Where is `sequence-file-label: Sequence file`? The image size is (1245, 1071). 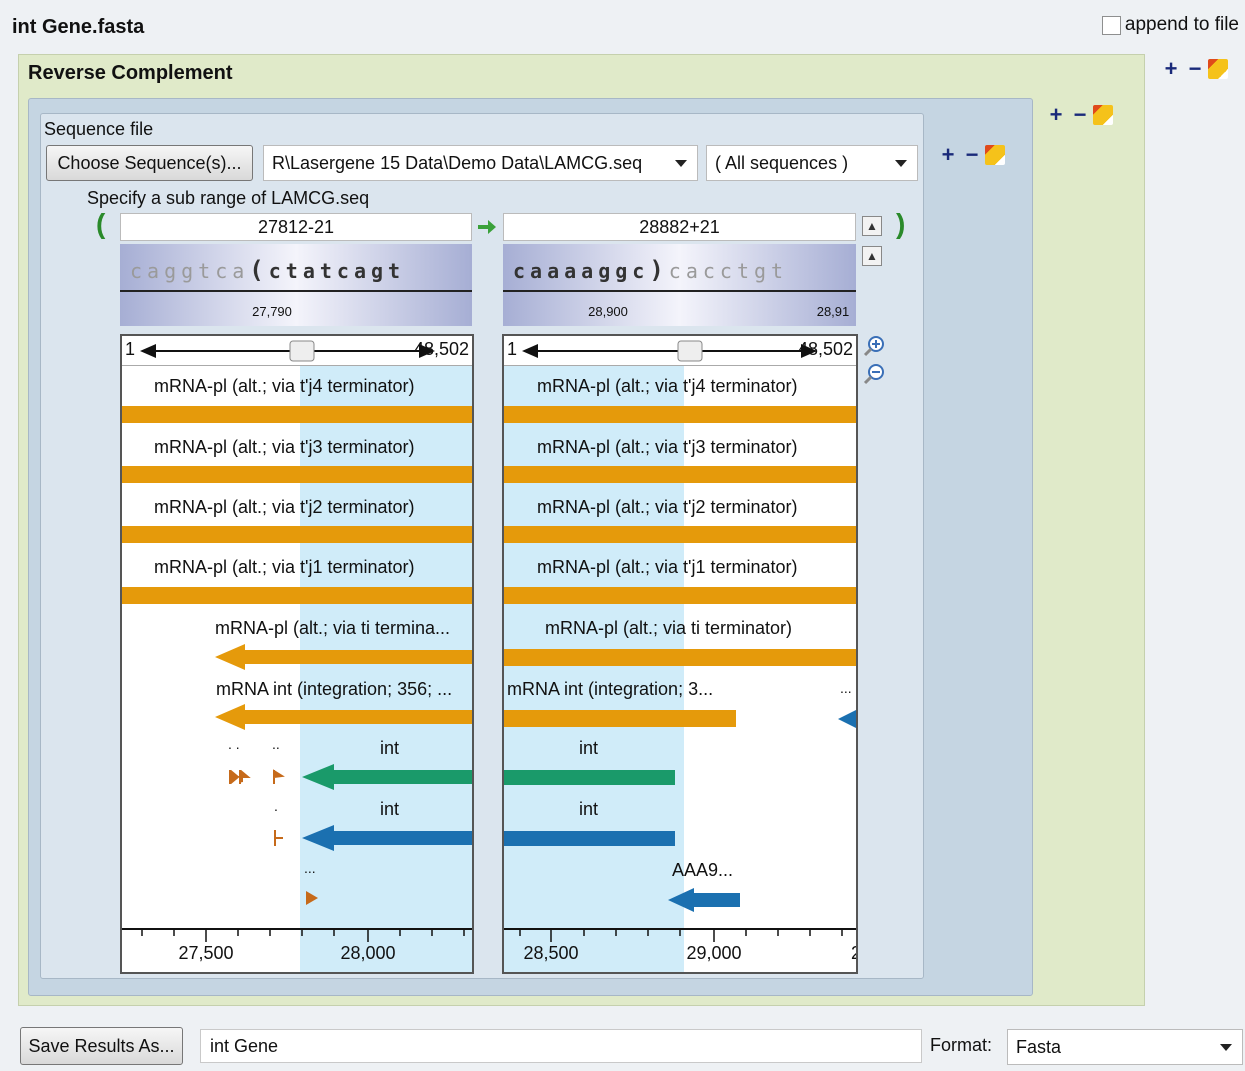 sequence-file-label: Sequence file is located at coordinates (99, 129).